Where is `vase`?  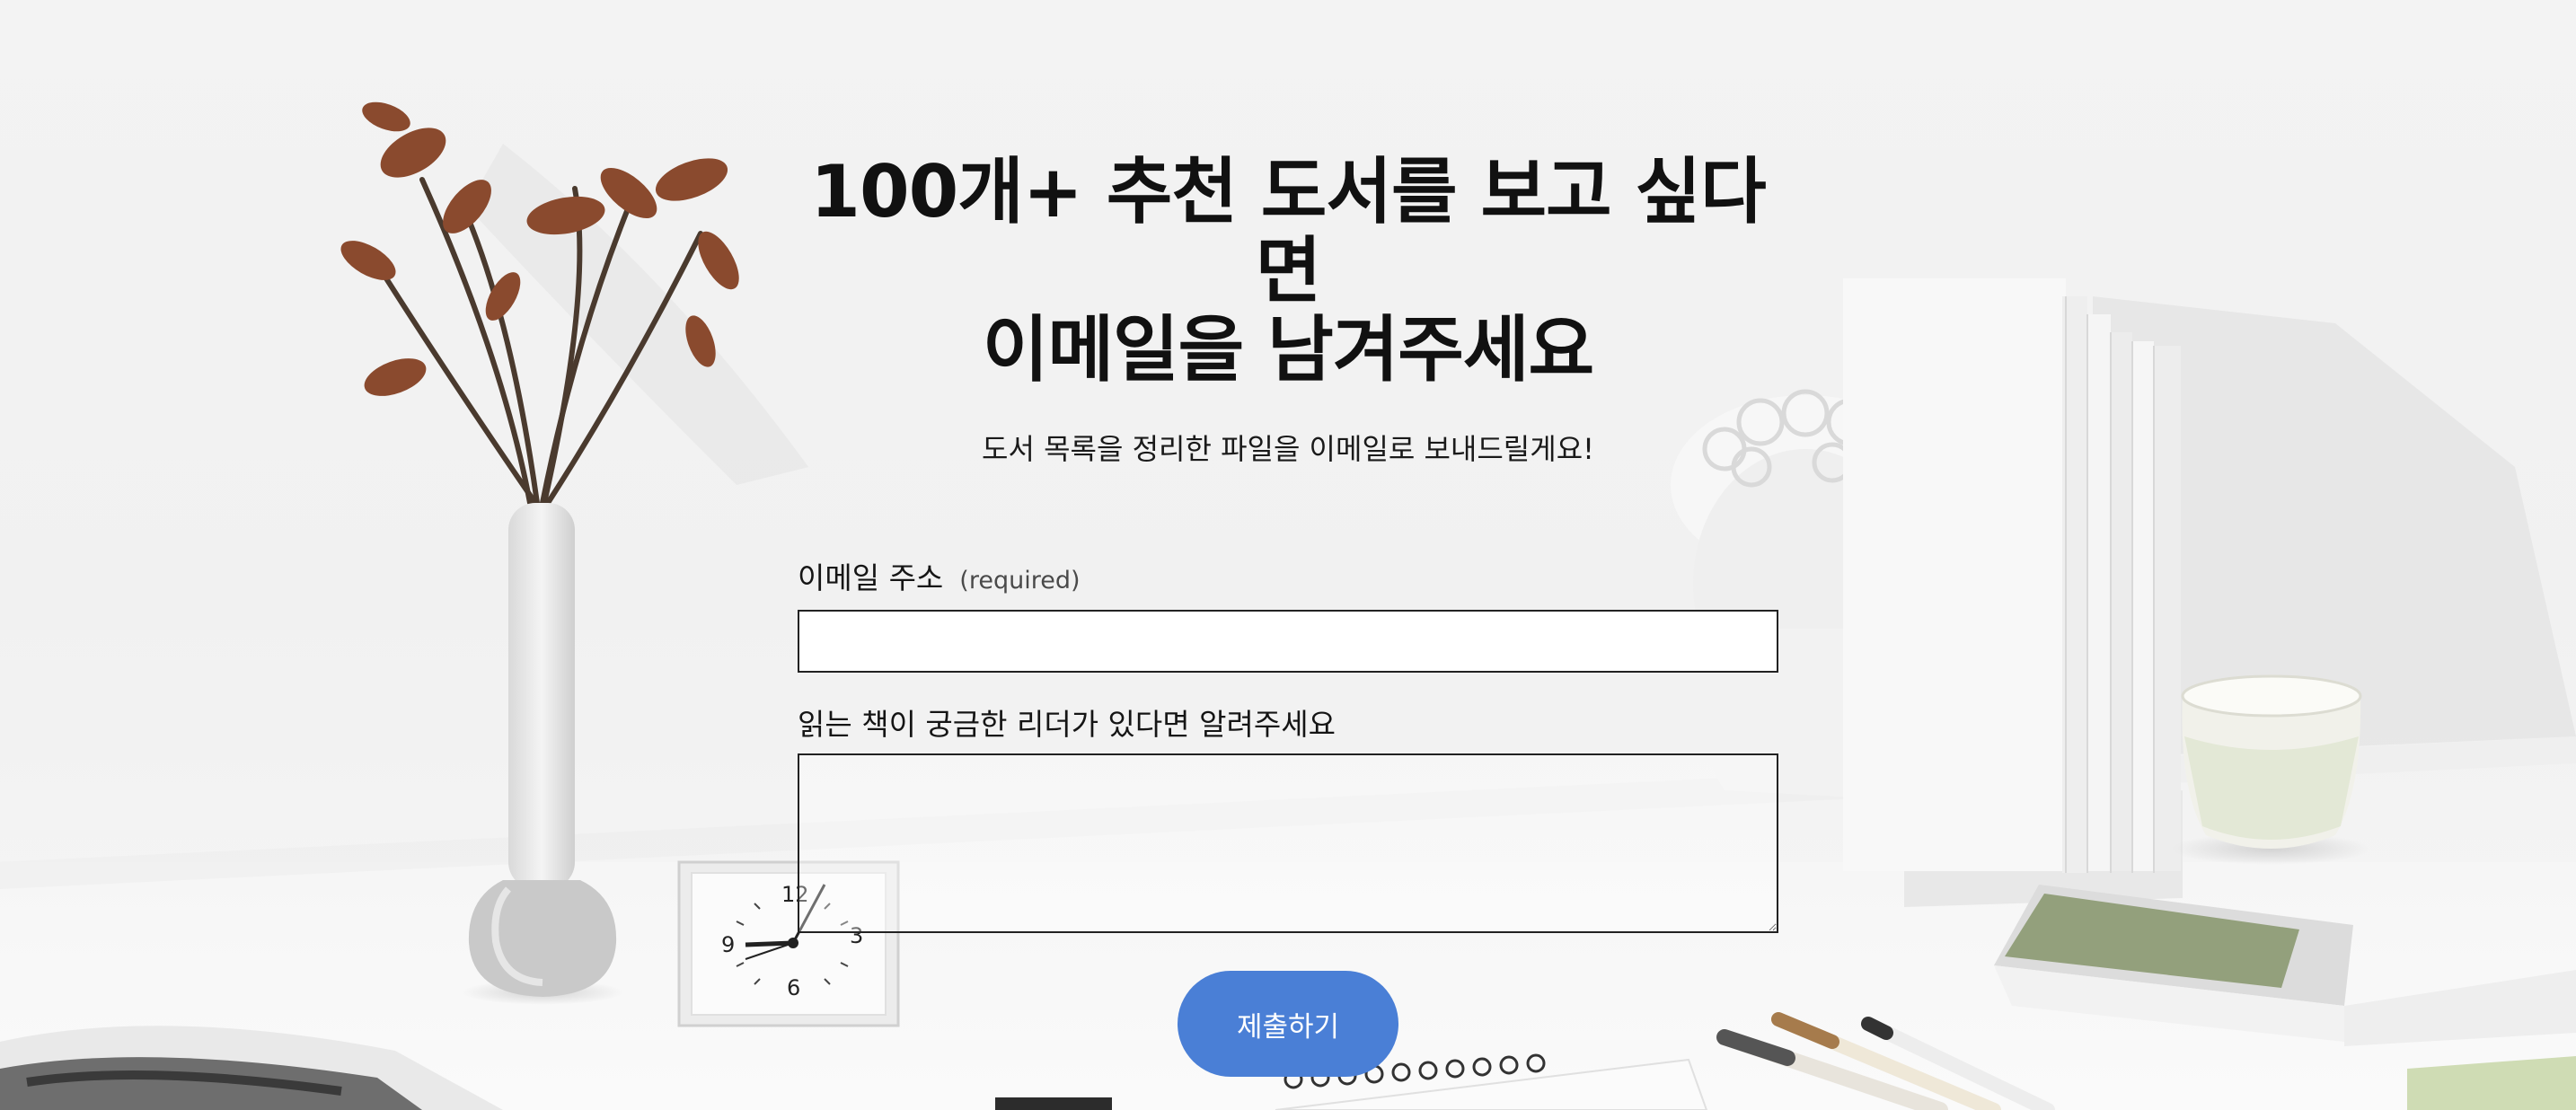
vase is located at coordinates (542, 754).